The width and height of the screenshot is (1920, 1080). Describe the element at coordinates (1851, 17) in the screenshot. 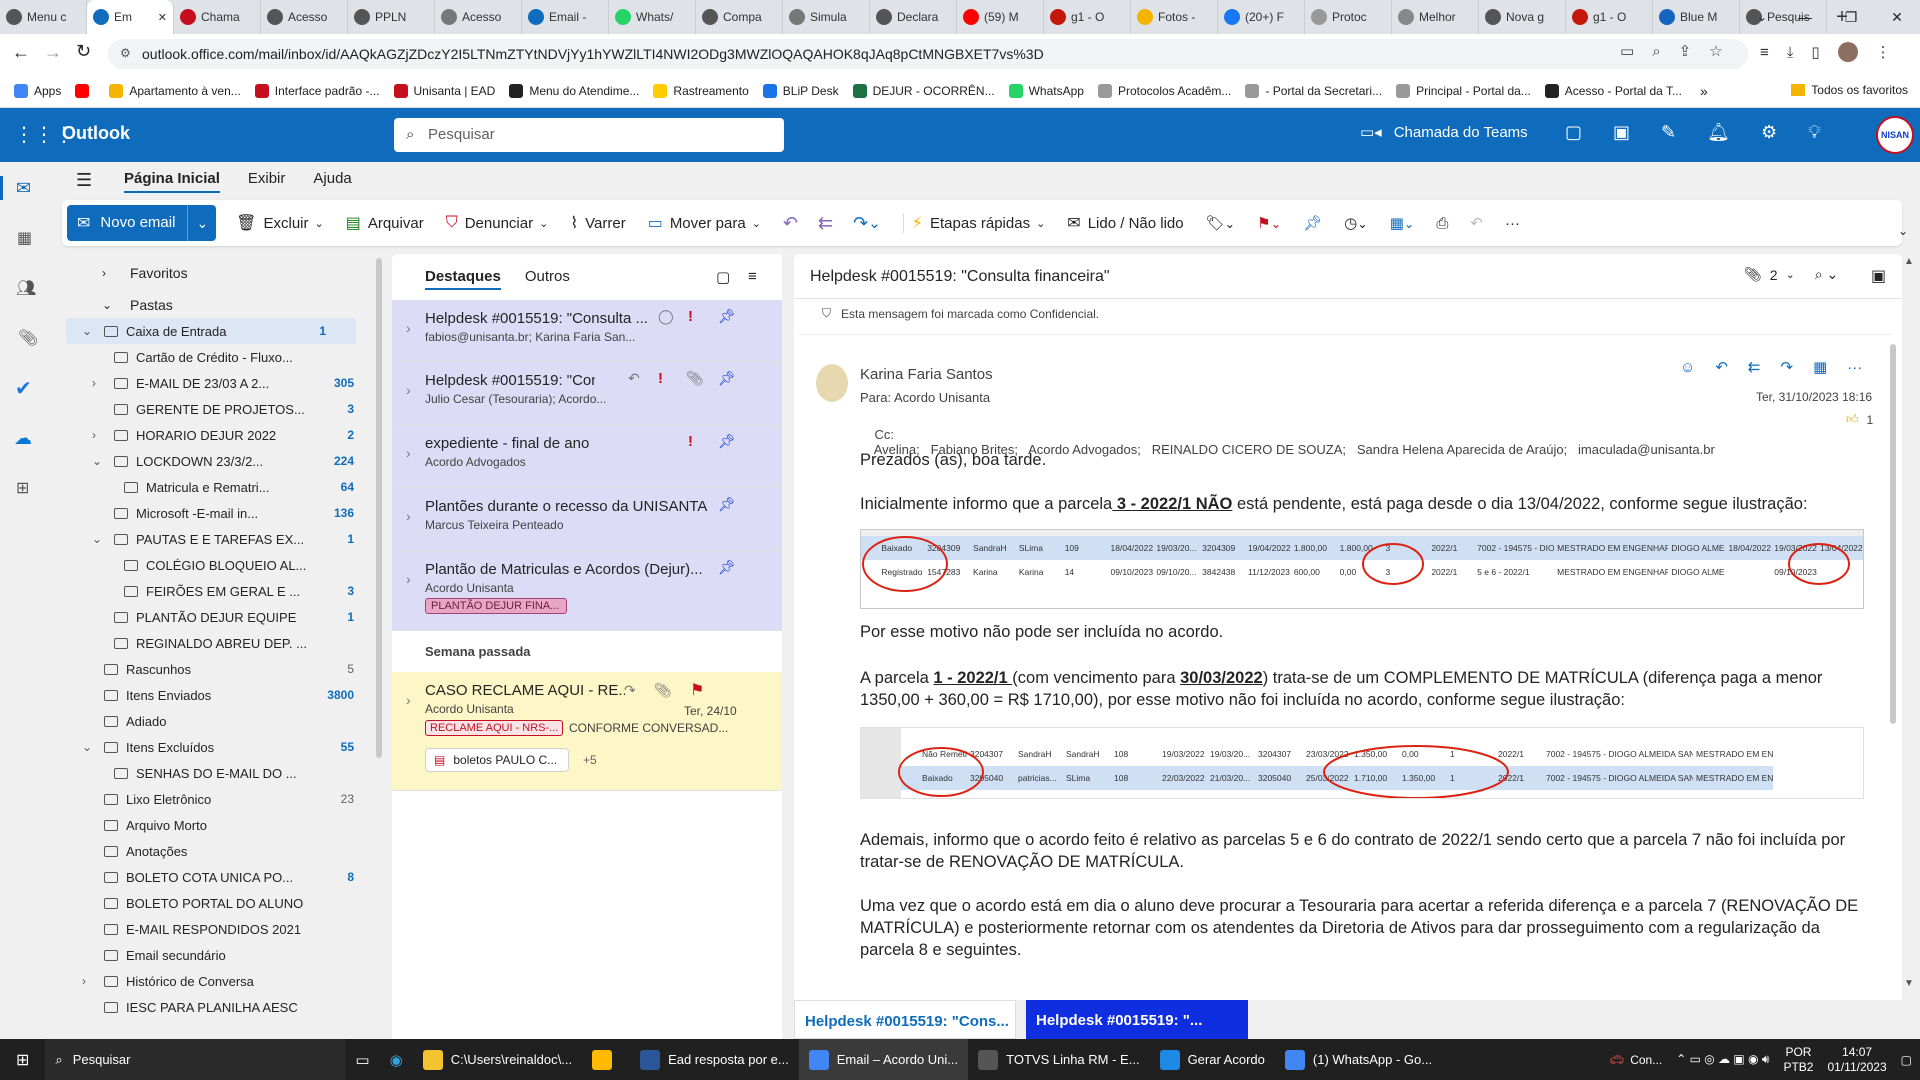

I see `maximize-icon: ❐` at that location.